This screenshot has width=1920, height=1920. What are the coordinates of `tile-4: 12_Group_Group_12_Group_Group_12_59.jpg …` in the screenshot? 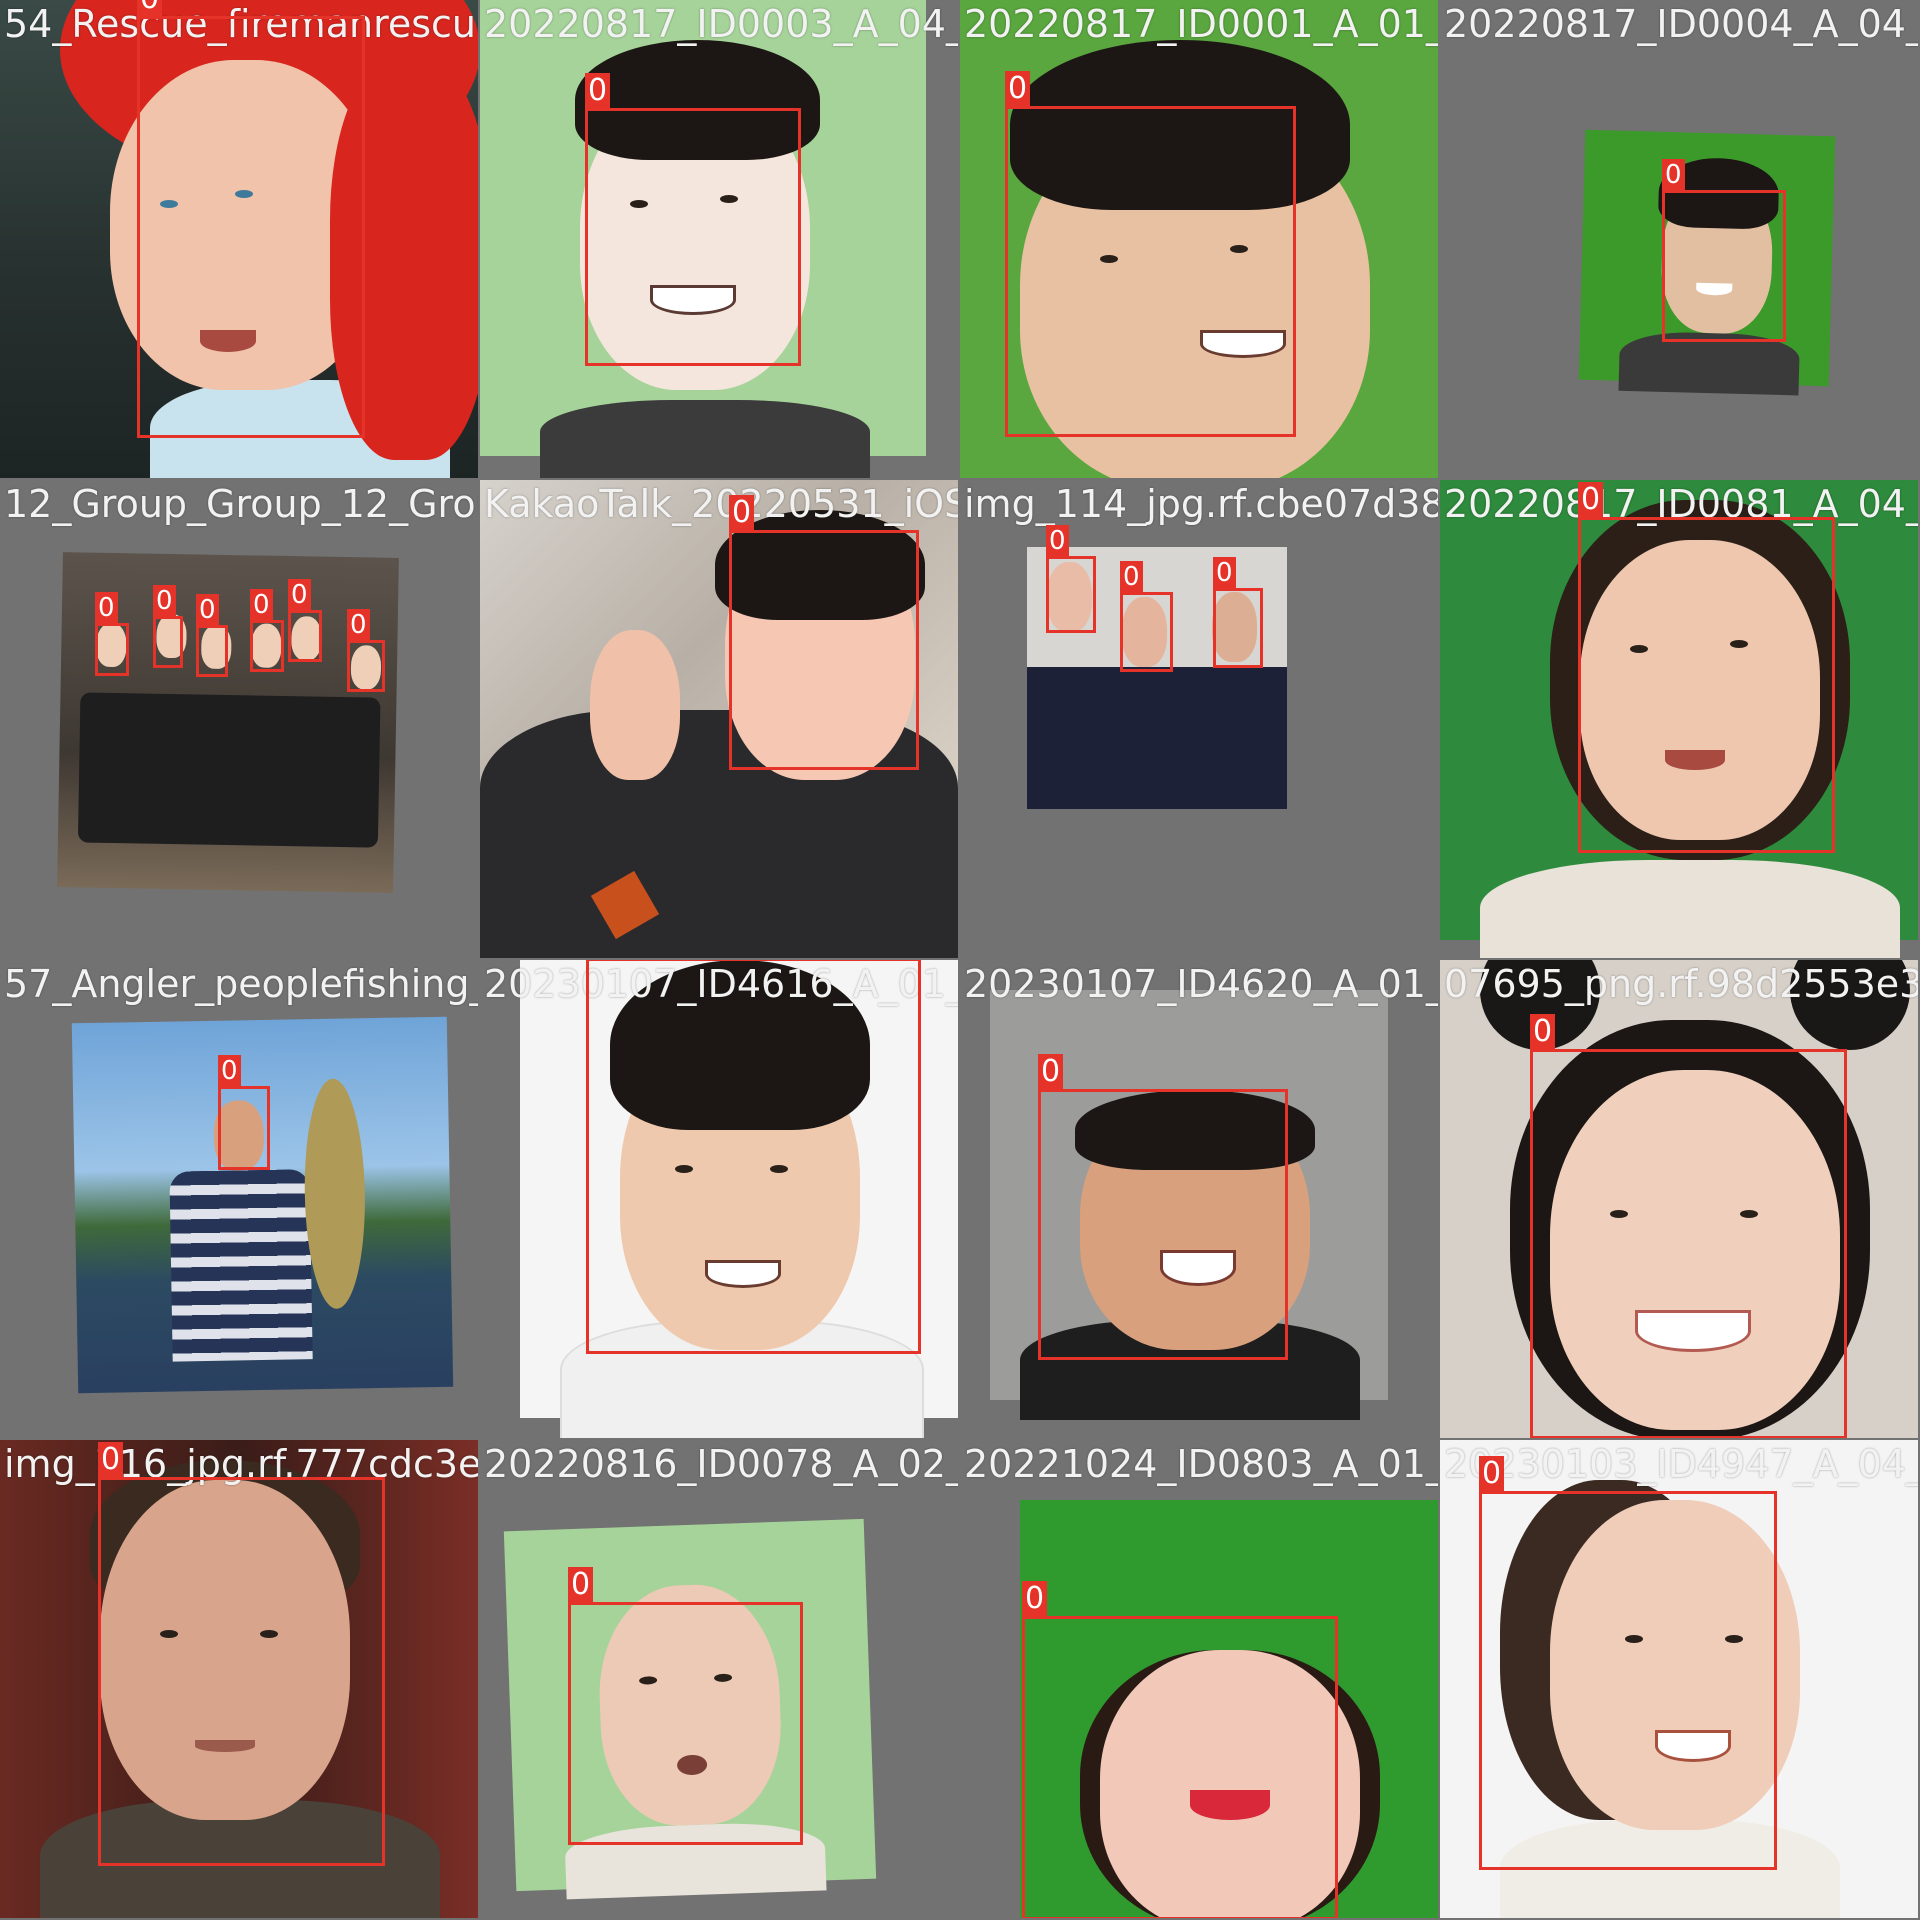 It's located at (239, 719).